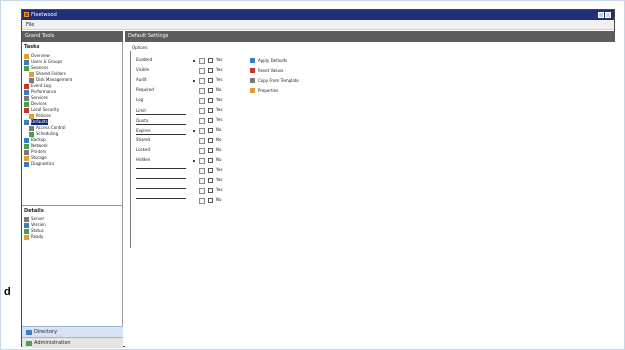  Describe the element at coordinates (196, 151) in the screenshot. I see `option-row: Locked No` at that location.